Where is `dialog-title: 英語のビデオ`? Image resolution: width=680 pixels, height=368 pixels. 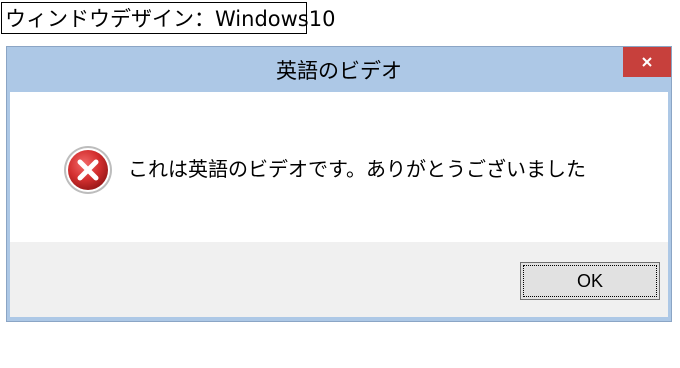
dialog-title: 英語のビデオ is located at coordinates (339, 71).